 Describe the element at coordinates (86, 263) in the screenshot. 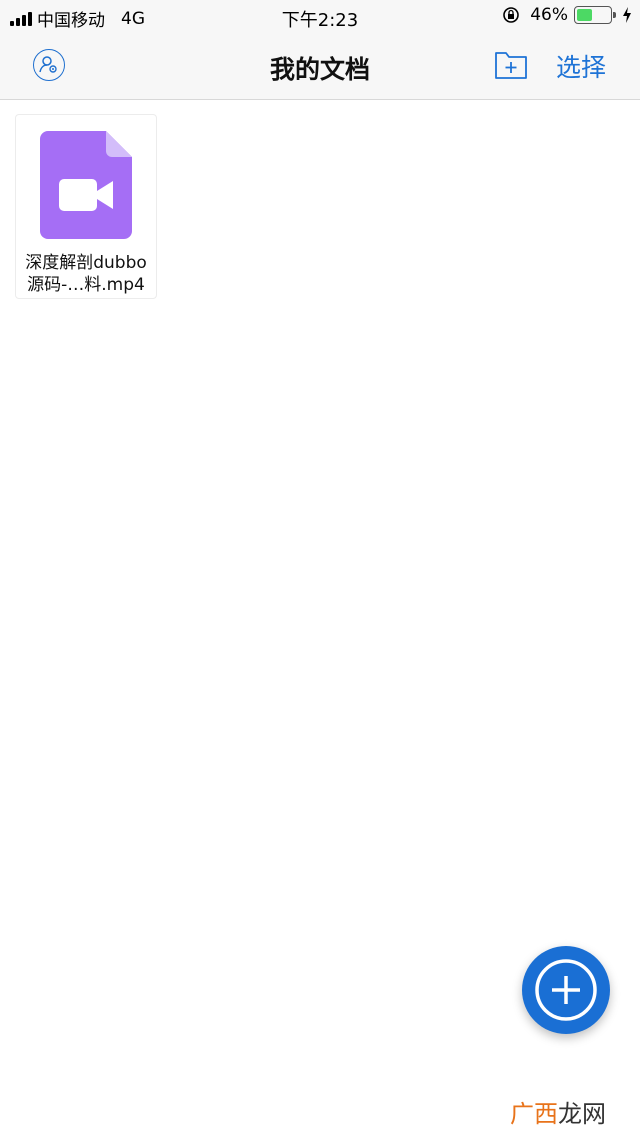

I see `file-name-line1: 深度解剖dubbo` at that location.